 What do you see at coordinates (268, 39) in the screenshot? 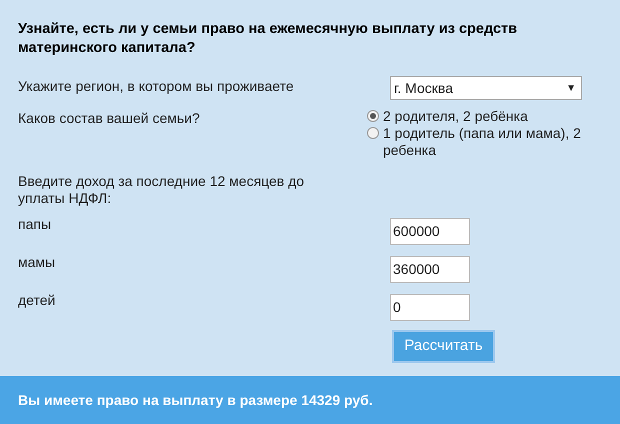
I see `form-title: Узнайте, есть ли у семьи право на ежемесячную выплату из средств материнского капитала?` at bounding box center [268, 39].